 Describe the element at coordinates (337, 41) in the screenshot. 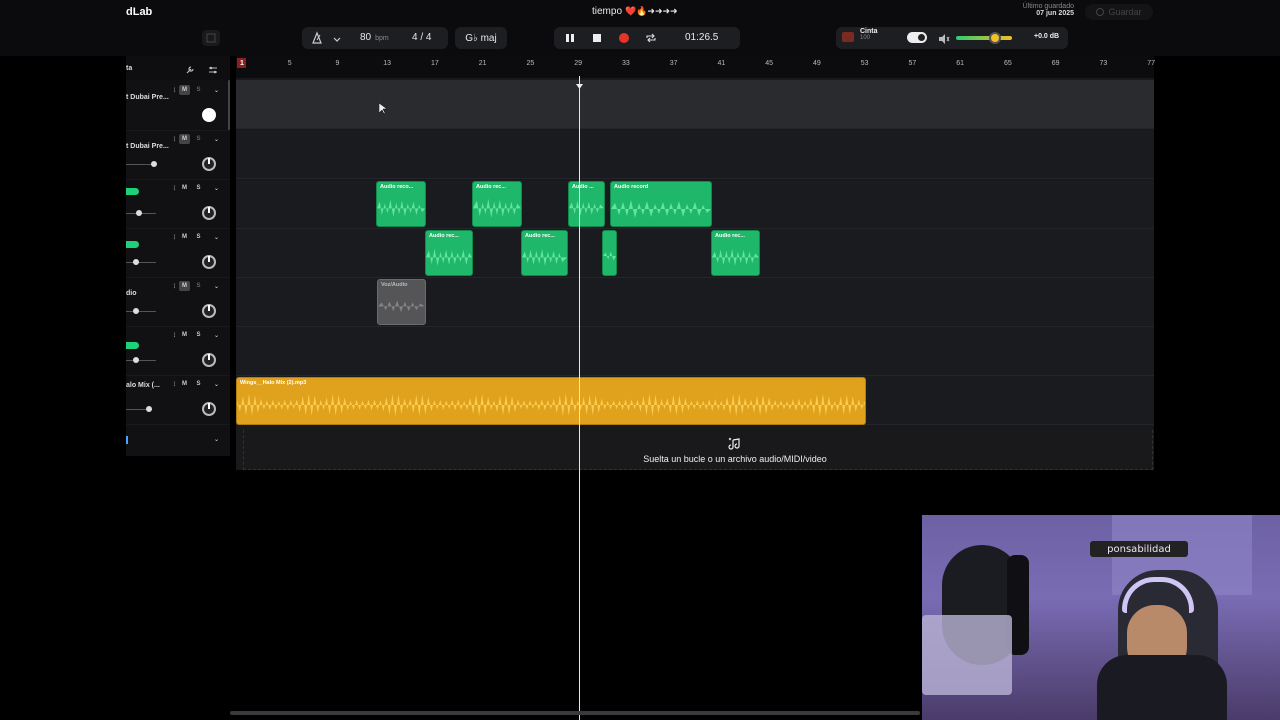

I see `chevron-down-icon` at that location.